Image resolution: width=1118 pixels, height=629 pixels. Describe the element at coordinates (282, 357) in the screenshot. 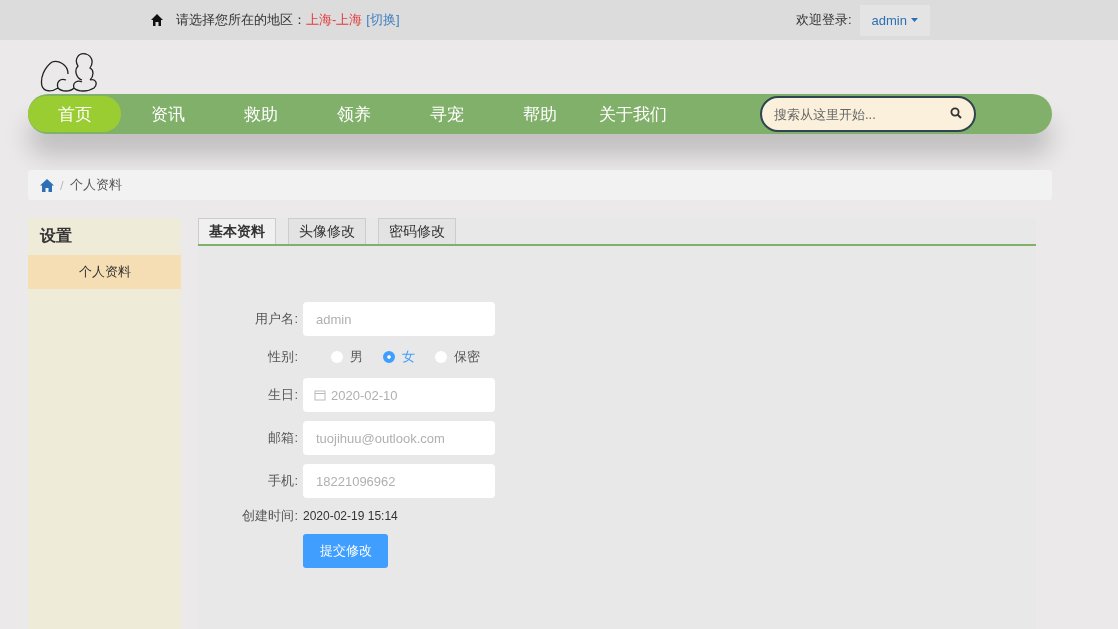

I see `field-label: 性别:` at that location.